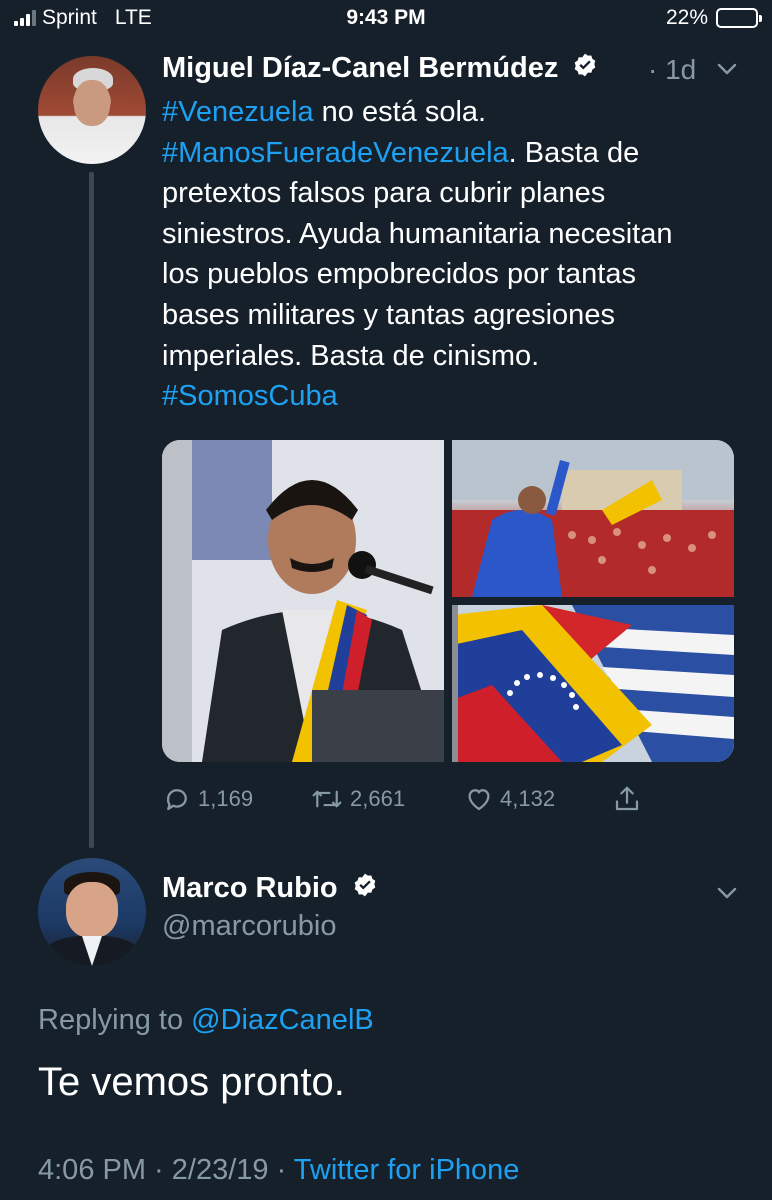 This screenshot has width=772, height=1200. Describe the element at coordinates (327, 799) in the screenshot. I see `retweet-icon` at that location.